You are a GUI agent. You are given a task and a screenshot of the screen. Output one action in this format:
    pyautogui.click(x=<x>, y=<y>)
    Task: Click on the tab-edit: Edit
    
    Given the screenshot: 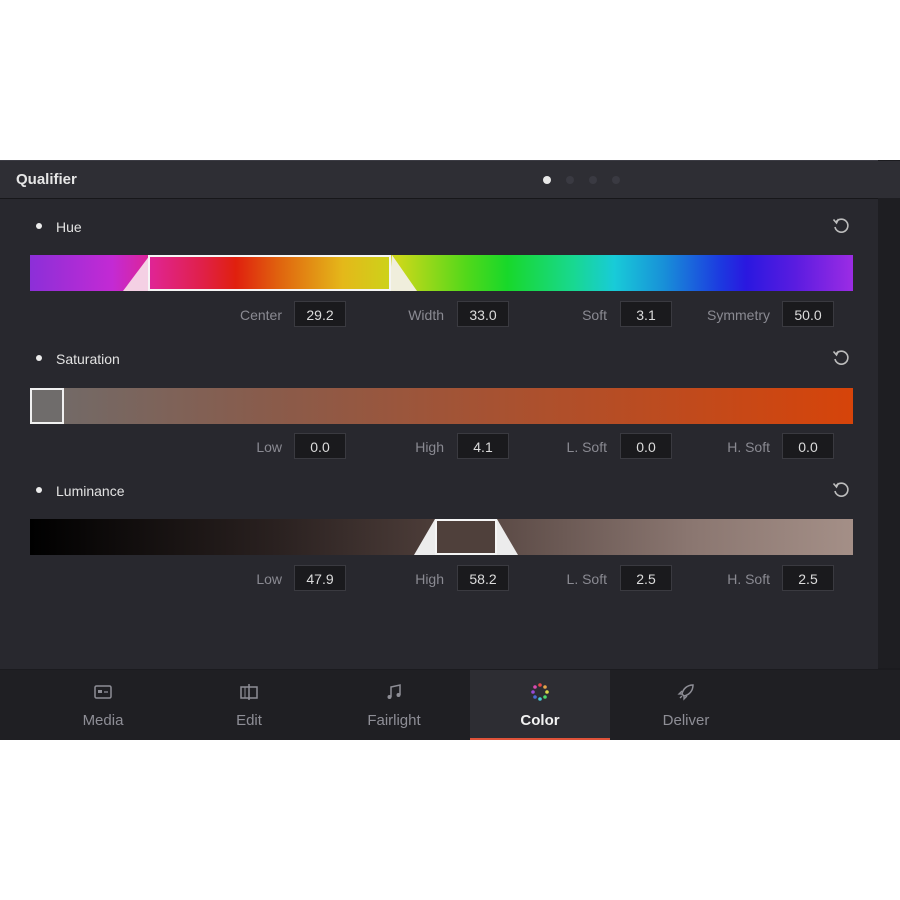 What is the action you would take?
    pyautogui.click(x=249, y=705)
    